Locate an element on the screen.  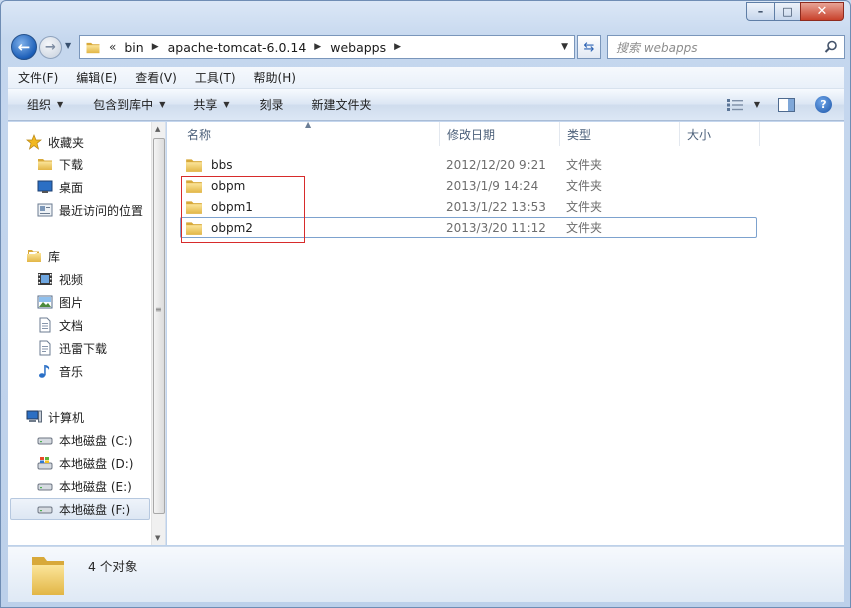
breadcrumb-tomcat: apache-tomcat-6.0.14 is located at coordinates (237, 47).